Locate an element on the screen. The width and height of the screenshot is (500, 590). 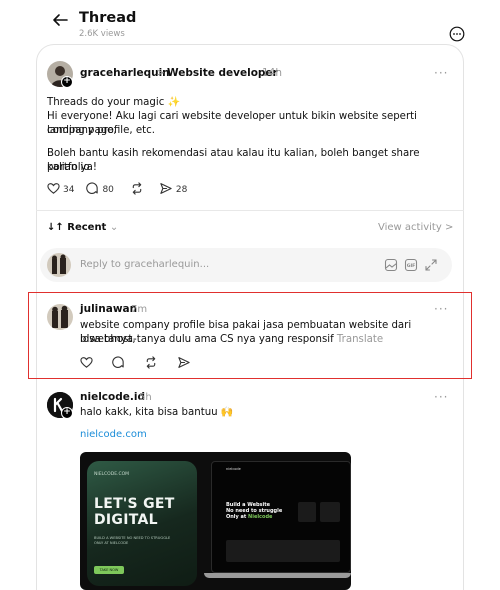
reply-tools: GIF is located at coordinates (411, 266).